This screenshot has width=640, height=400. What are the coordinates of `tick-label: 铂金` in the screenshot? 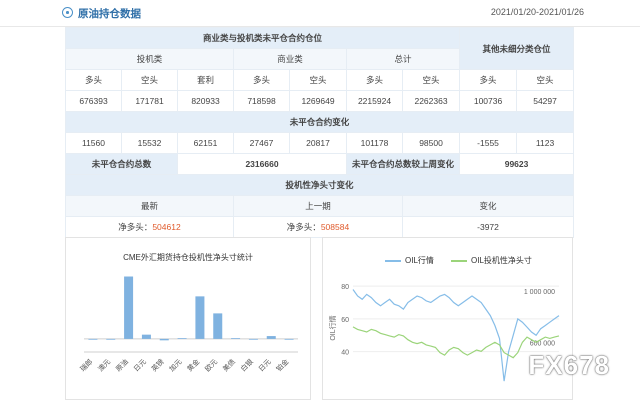 It's located at (282, 365).